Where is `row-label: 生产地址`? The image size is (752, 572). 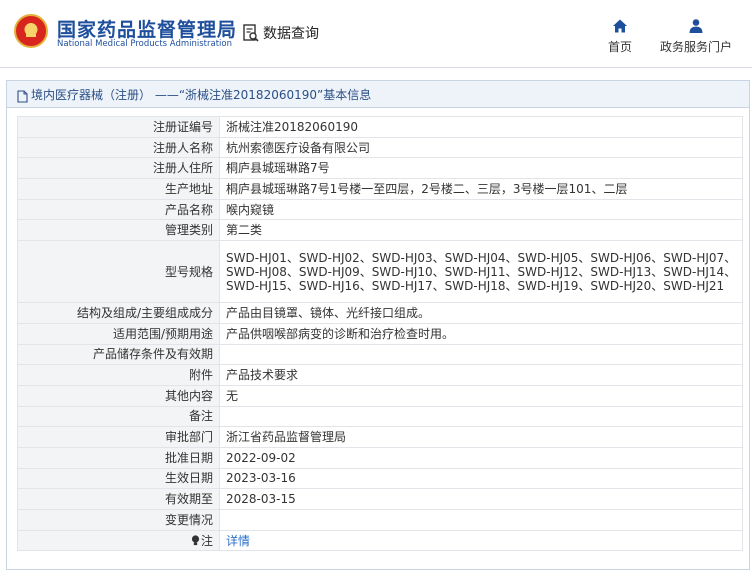 row-label: 生产地址 is located at coordinates (118, 189).